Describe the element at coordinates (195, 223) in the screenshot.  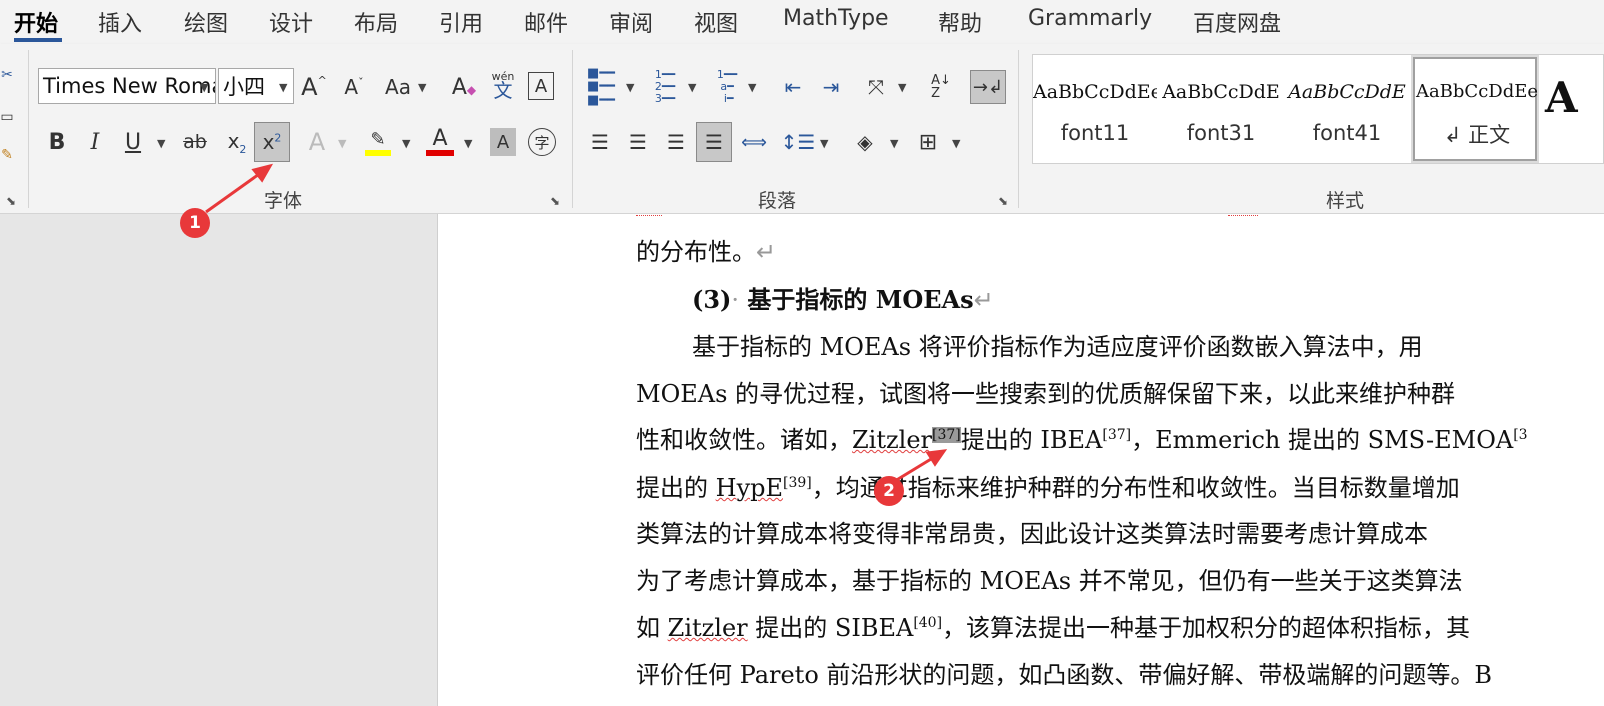
I see `annotation-badge-1: 1` at that location.